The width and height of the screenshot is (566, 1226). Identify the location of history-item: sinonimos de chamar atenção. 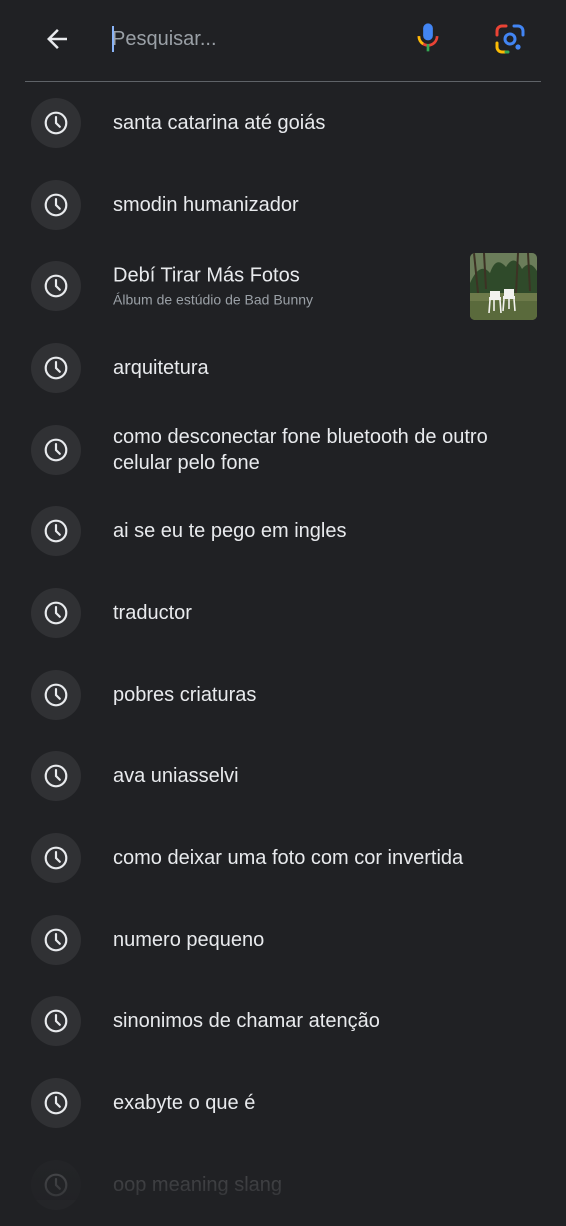
(283, 1022).